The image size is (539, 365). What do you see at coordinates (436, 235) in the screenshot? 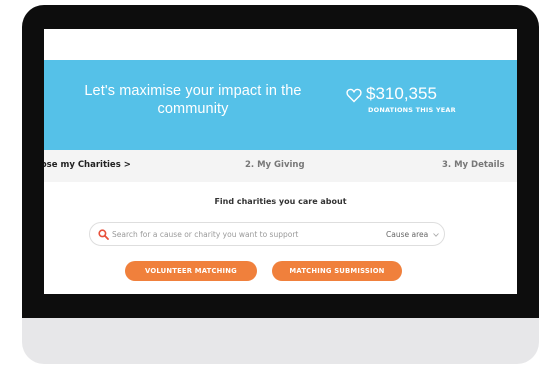
I see `chevron-down-icon` at bounding box center [436, 235].